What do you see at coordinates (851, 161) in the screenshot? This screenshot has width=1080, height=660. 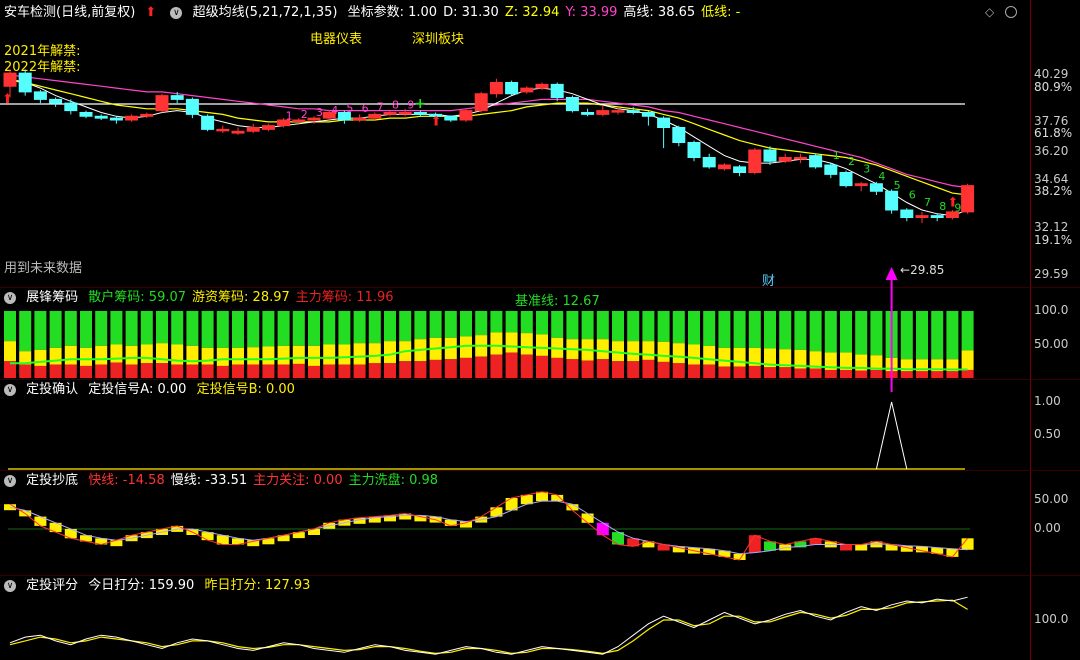 I see `count-label: 2` at bounding box center [851, 161].